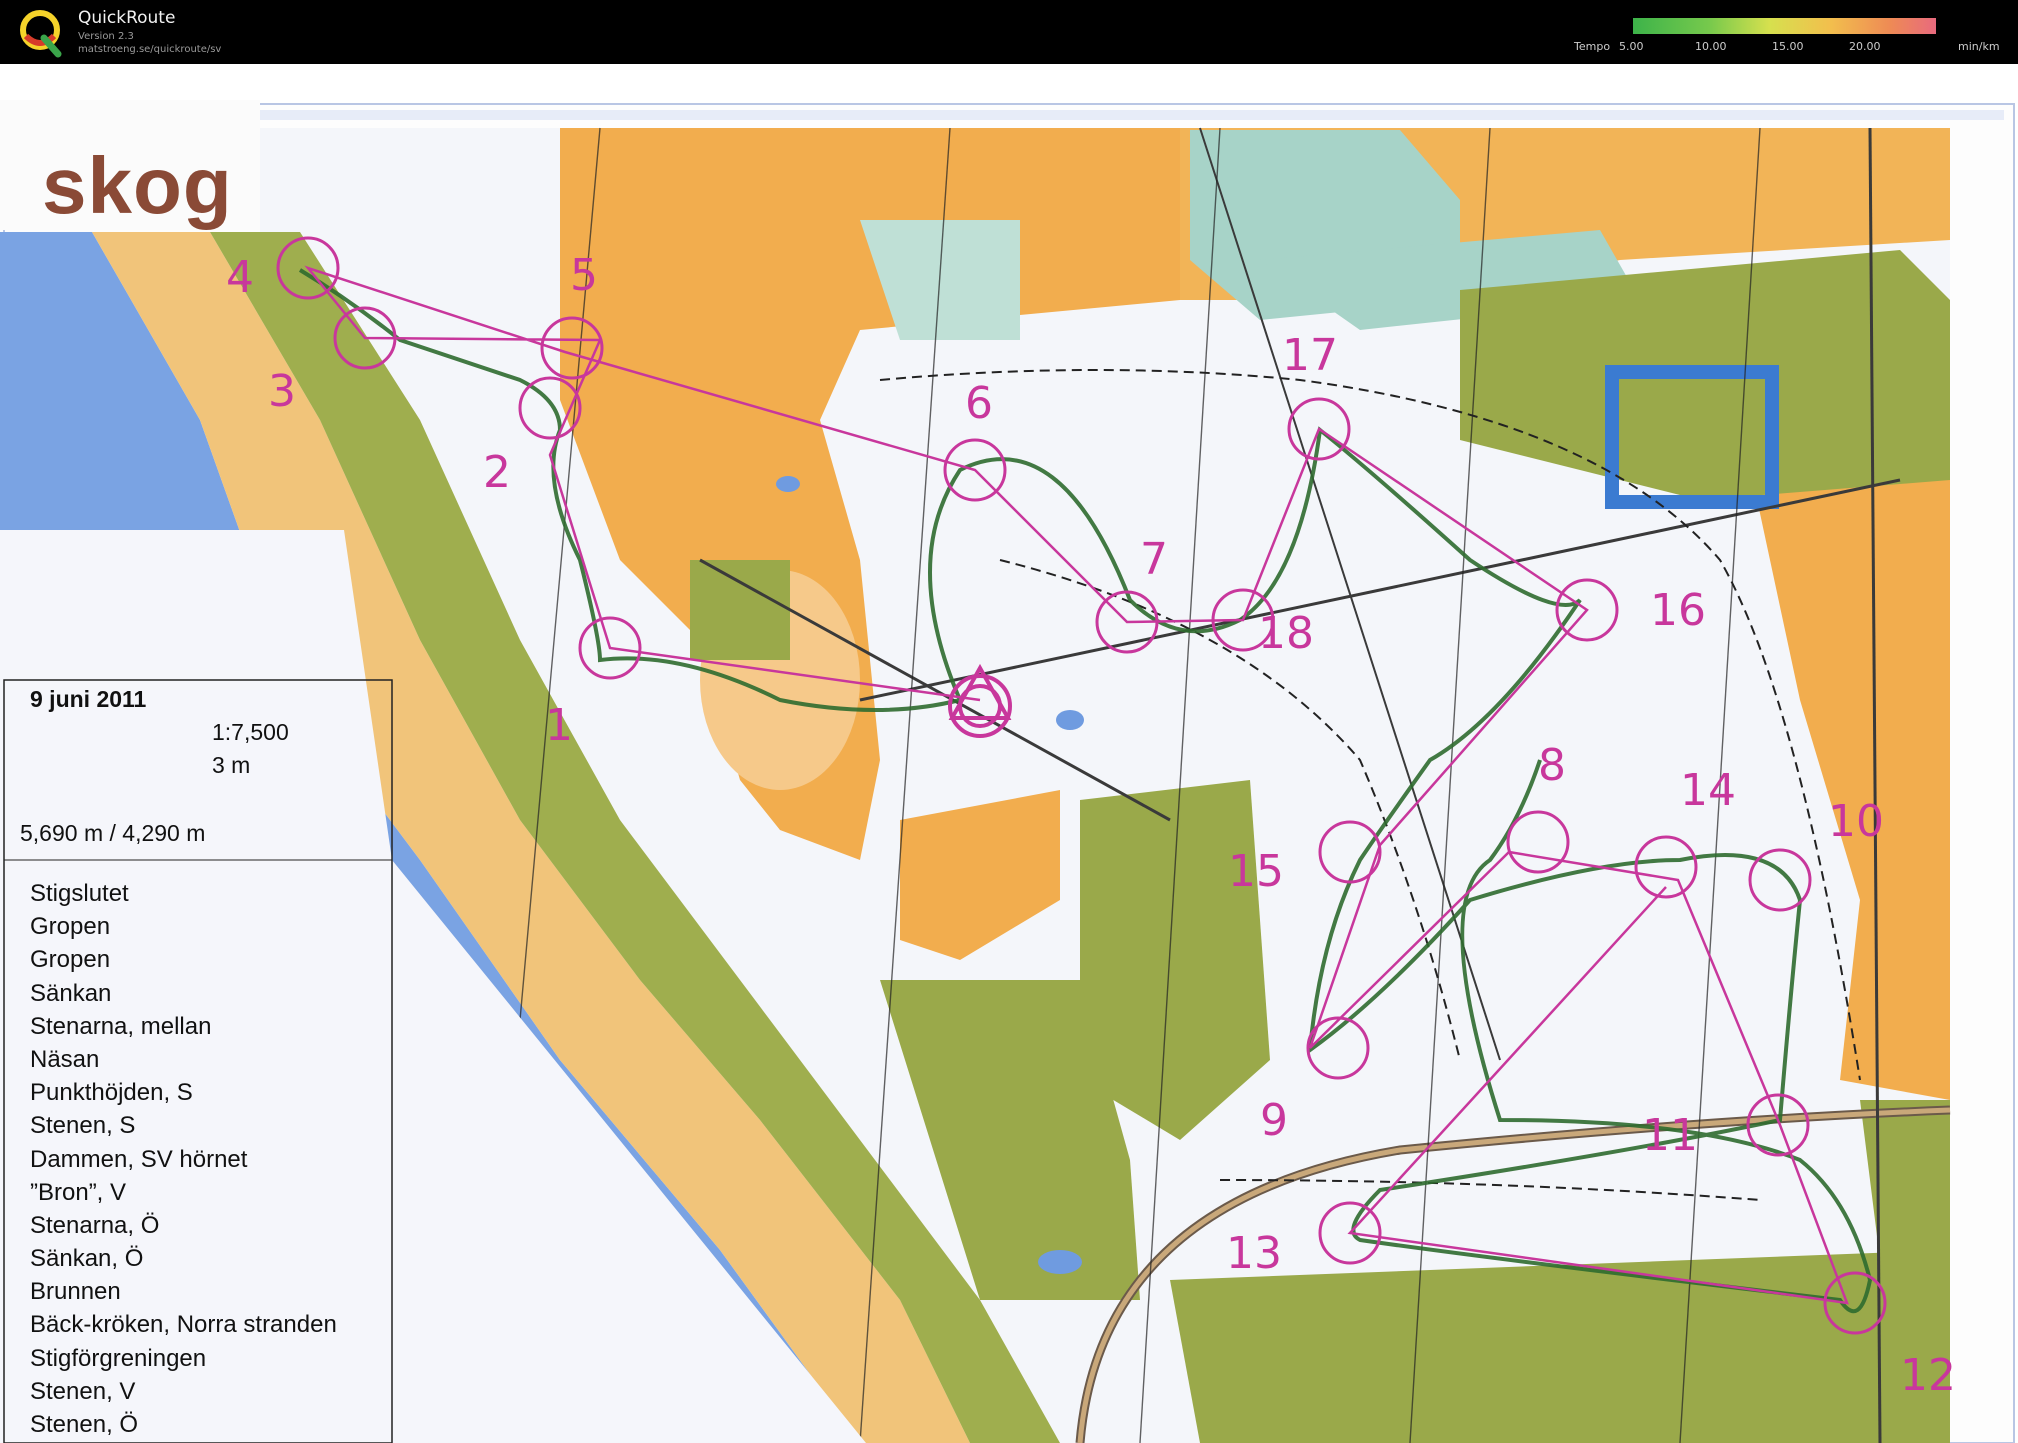 The height and width of the screenshot is (1443, 2018). I want to click on tempo-tick: 5.00, so click(1631, 46).